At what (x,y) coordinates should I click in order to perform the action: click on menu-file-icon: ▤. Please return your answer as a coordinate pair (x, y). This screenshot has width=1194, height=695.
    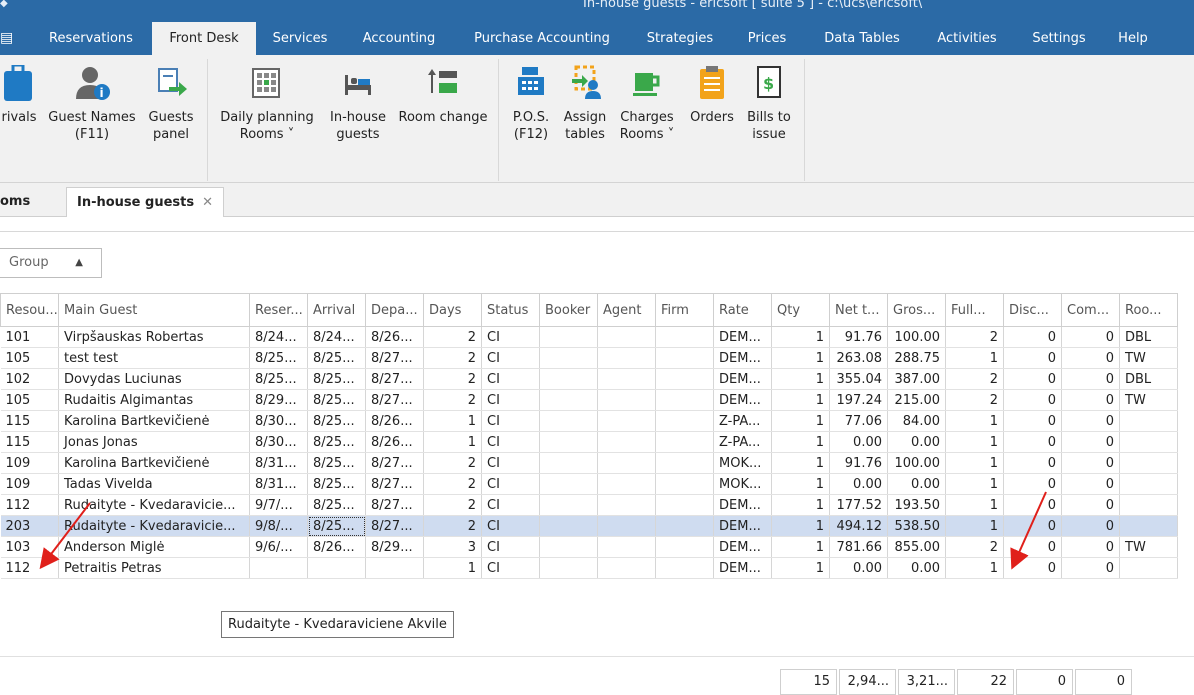
    Looking at the image, I should click on (9, 39).